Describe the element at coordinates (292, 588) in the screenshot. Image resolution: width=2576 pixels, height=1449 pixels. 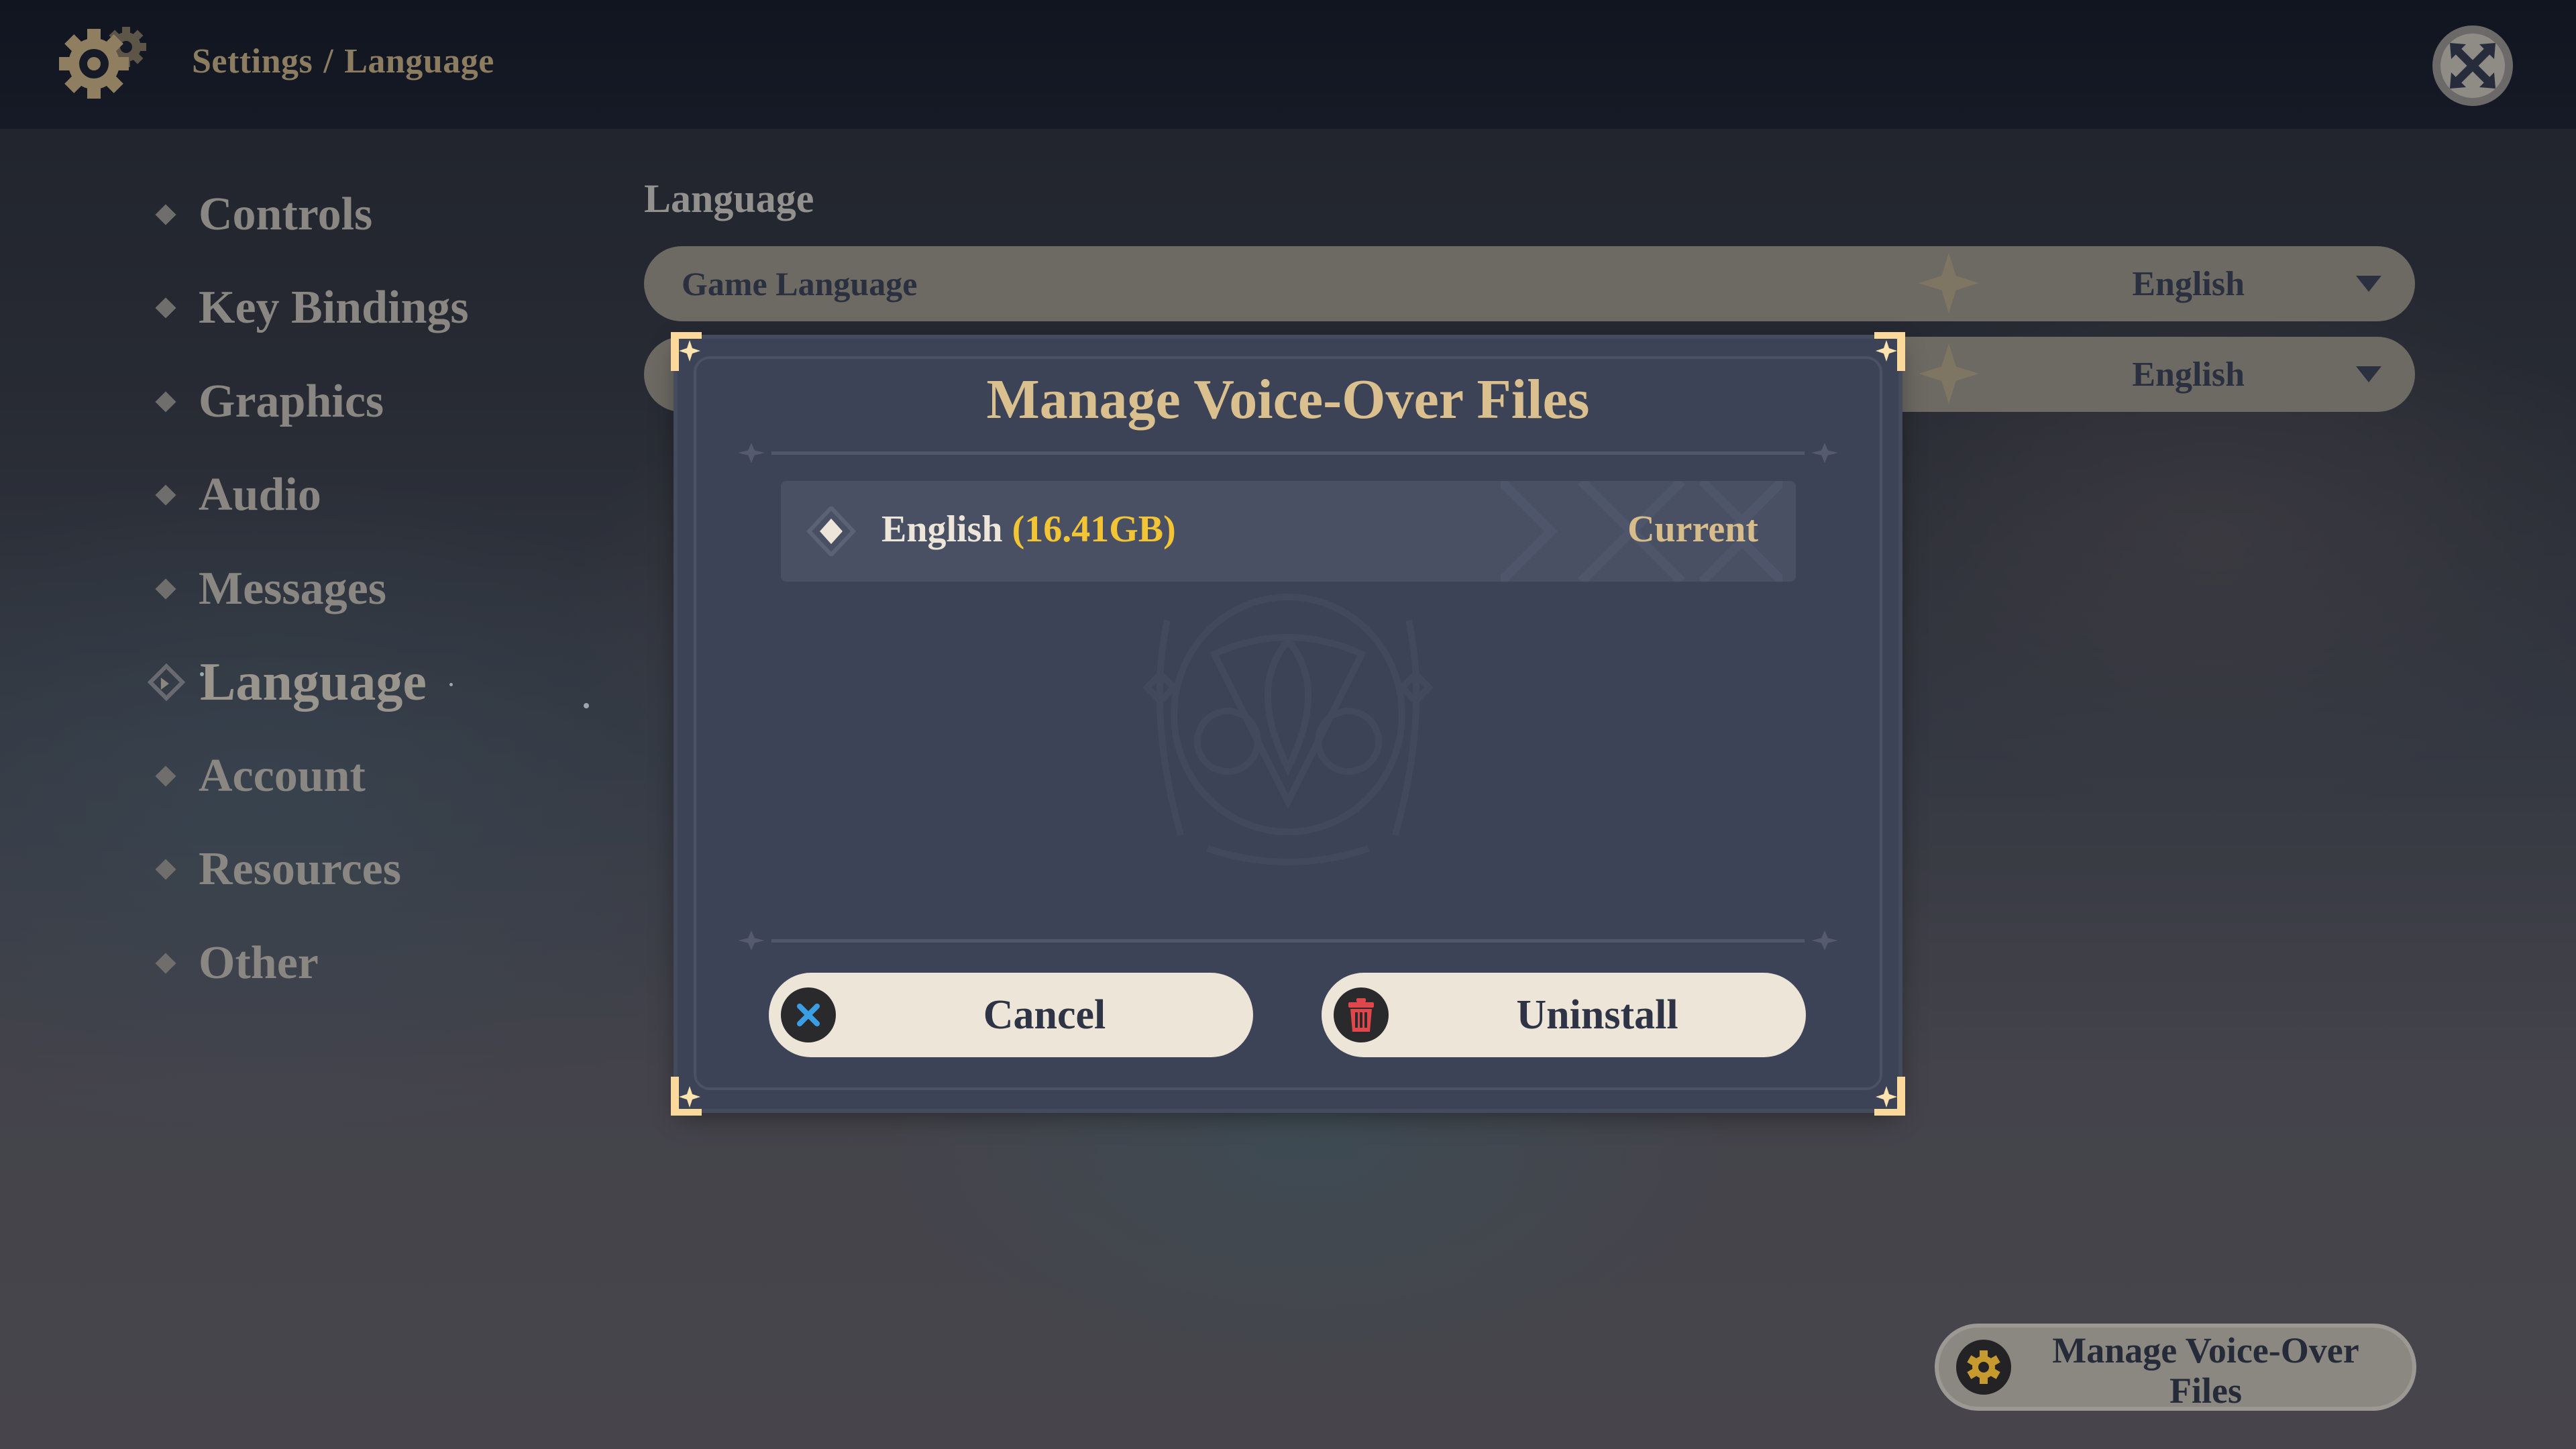
I see `sidebar-item-label: Messages` at that location.